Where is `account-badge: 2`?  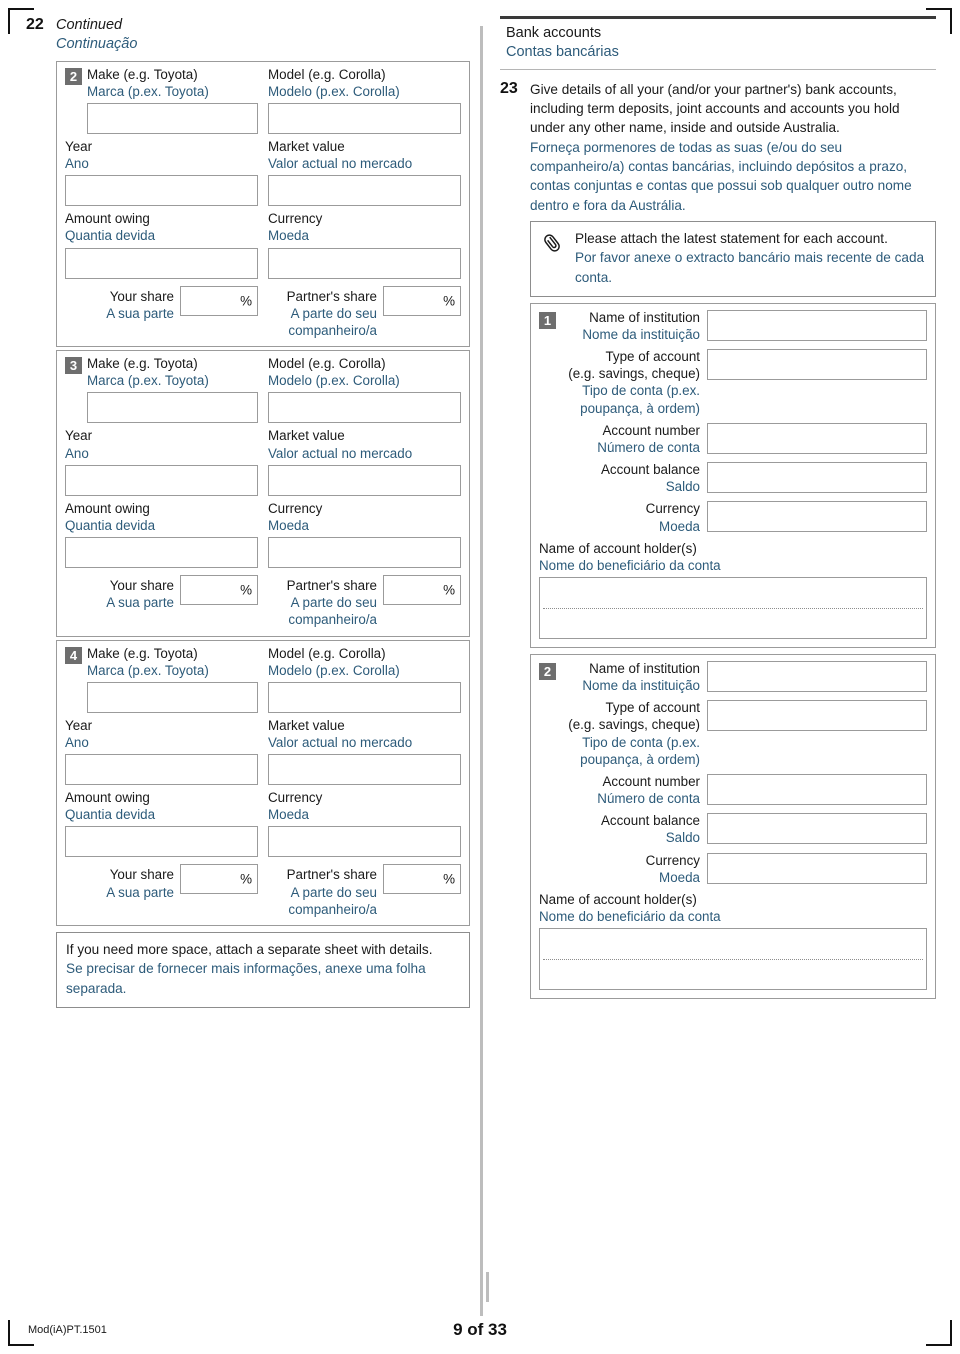 account-badge: 2 is located at coordinates (547, 671).